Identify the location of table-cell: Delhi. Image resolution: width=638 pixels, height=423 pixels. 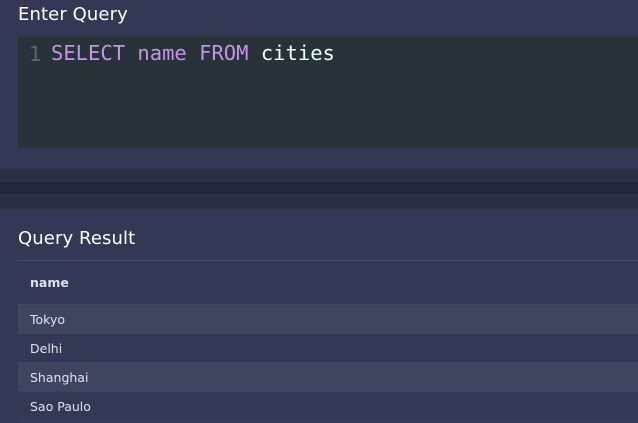
(328, 348).